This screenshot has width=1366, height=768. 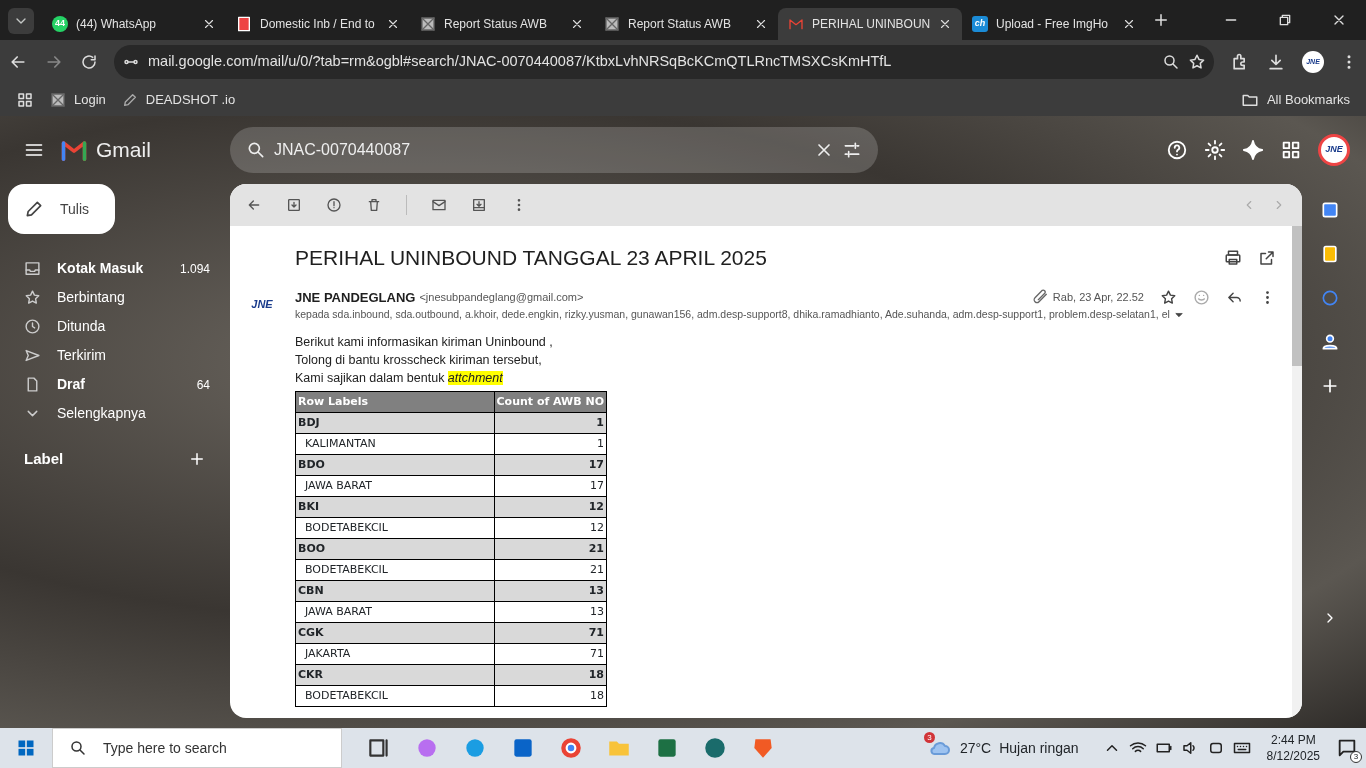 What do you see at coordinates (60, 24) in the screenshot?
I see `whatsapp-icon: 44` at bounding box center [60, 24].